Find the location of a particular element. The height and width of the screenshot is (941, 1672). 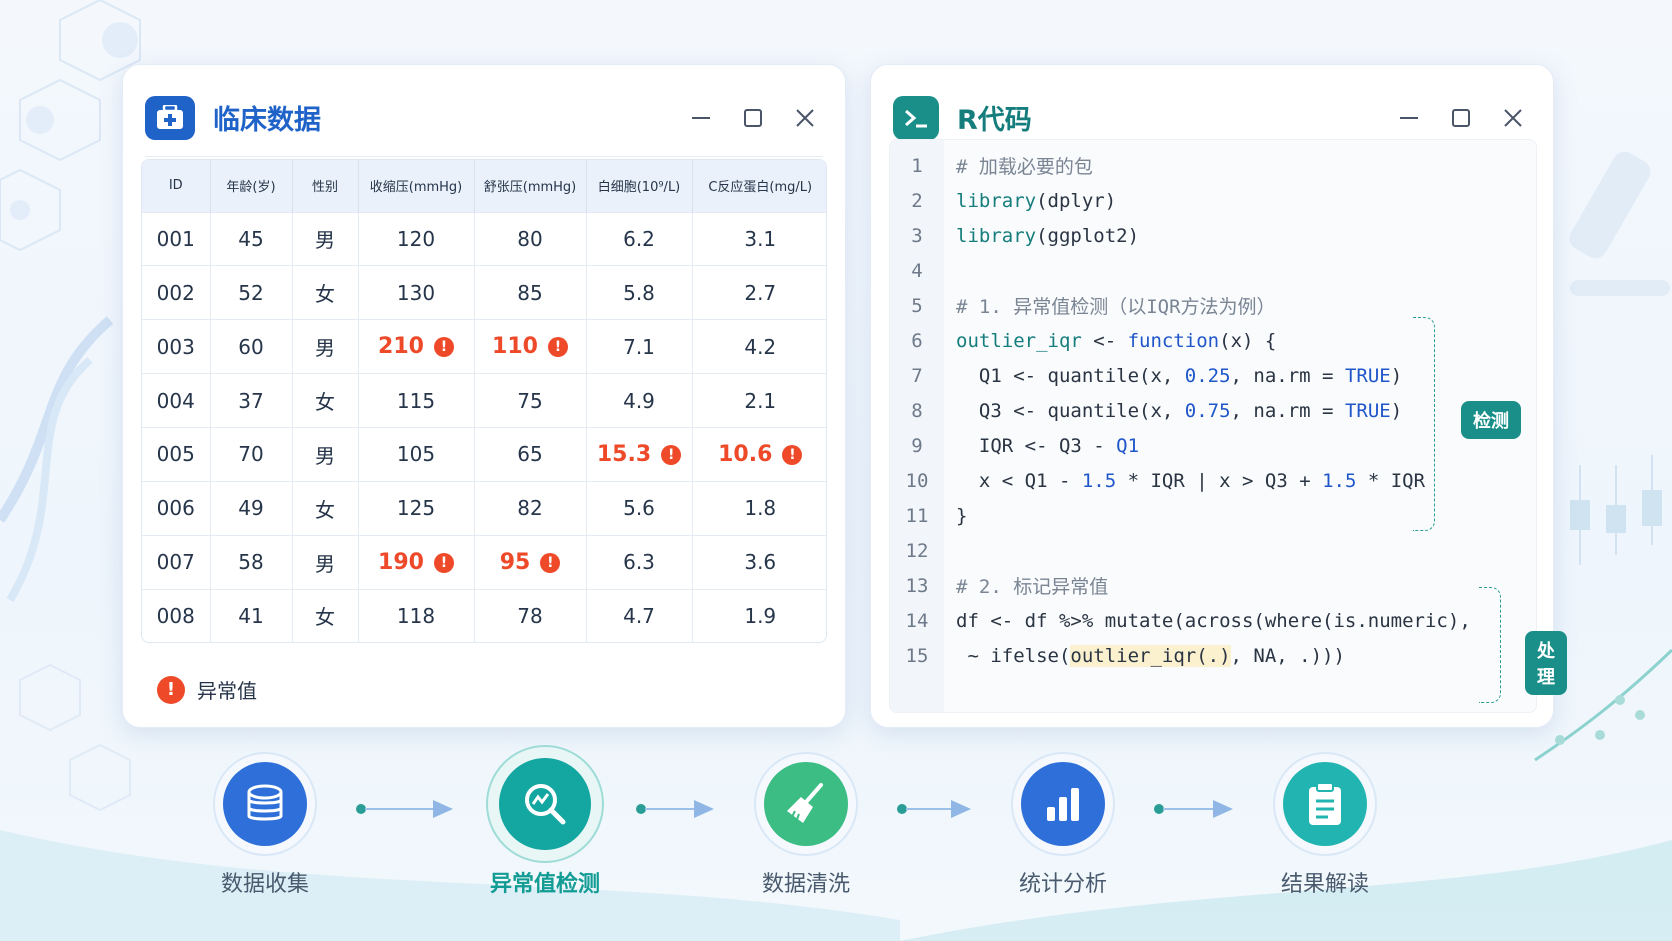

table-cell: 52 is located at coordinates (251, 292).